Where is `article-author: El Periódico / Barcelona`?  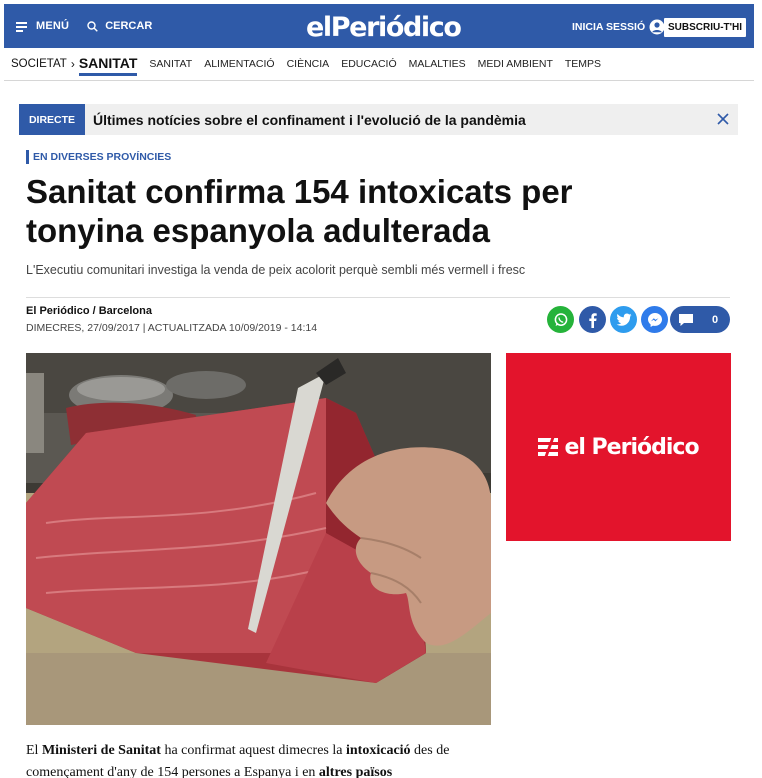
article-author: El Periódico / Barcelona is located at coordinates (89, 311).